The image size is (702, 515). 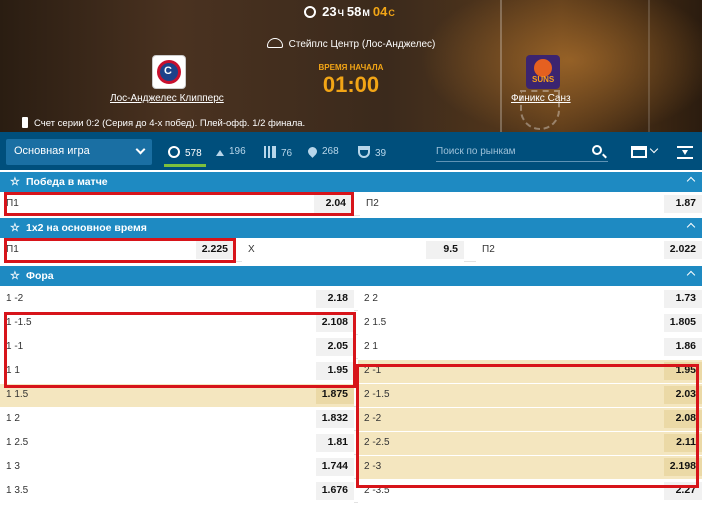 I want to click on odd-value: 2.05, so click(x=335, y=347).